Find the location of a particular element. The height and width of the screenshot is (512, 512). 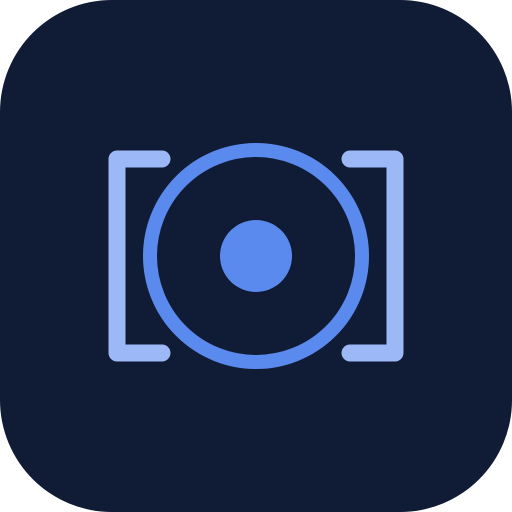

center-dot-icon is located at coordinates (256, 256).